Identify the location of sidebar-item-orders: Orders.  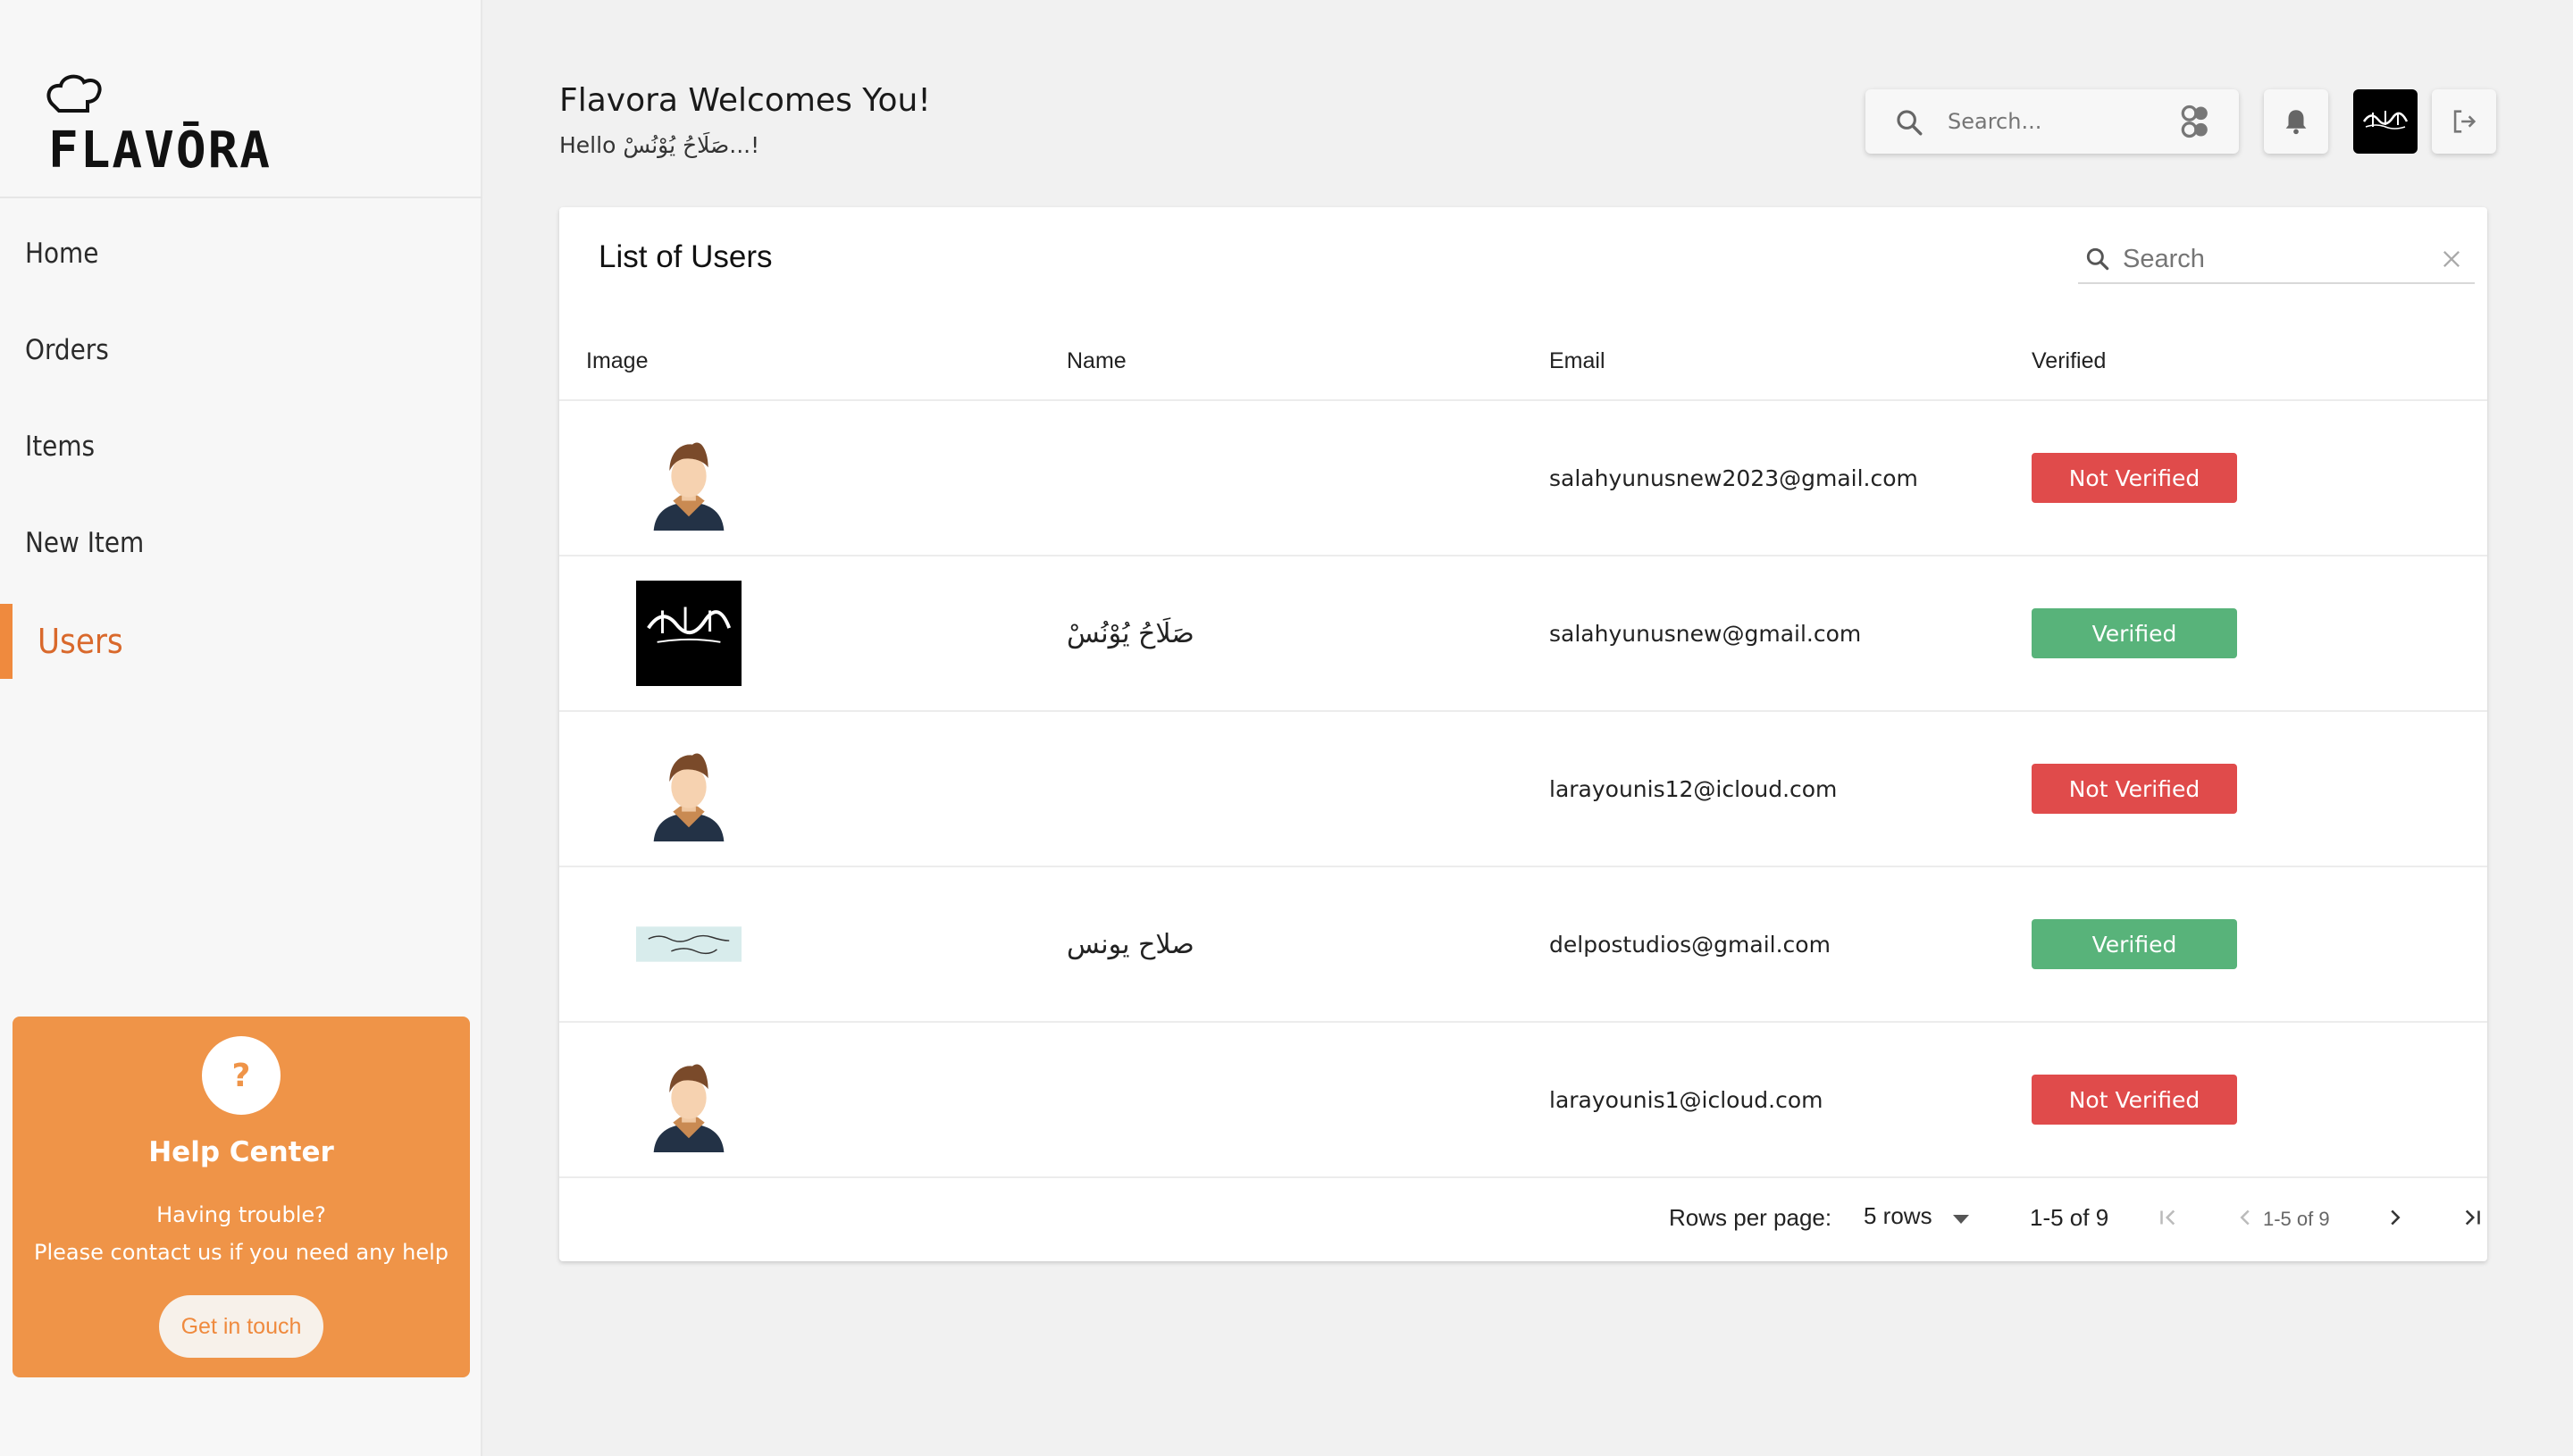
(241, 350).